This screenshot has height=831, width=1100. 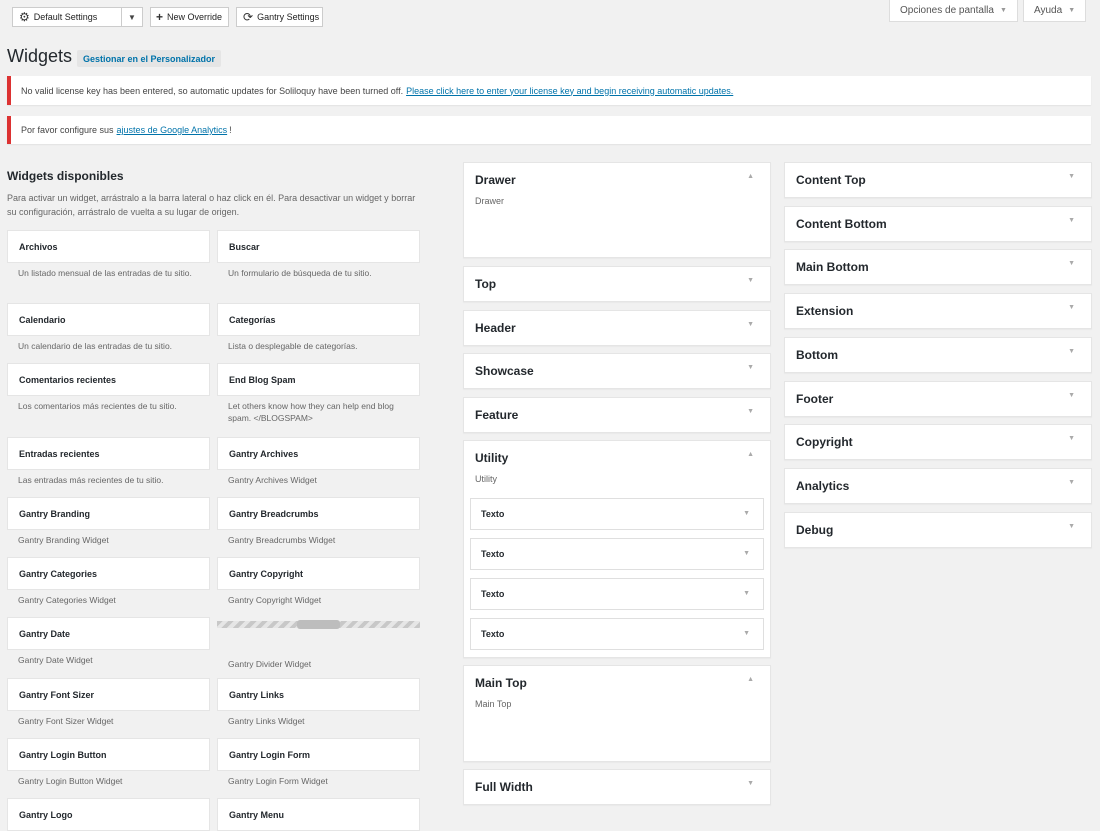 What do you see at coordinates (938, 311) in the screenshot?
I see `sidebar-extension: Extension ▼` at bounding box center [938, 311].